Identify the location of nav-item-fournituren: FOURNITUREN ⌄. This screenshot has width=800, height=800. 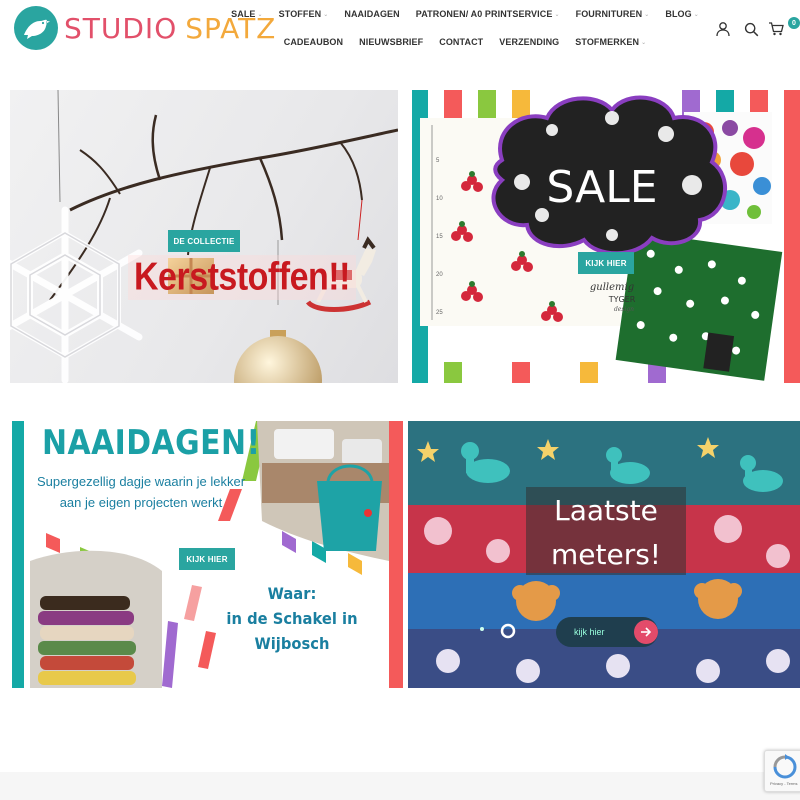
(613, 14).